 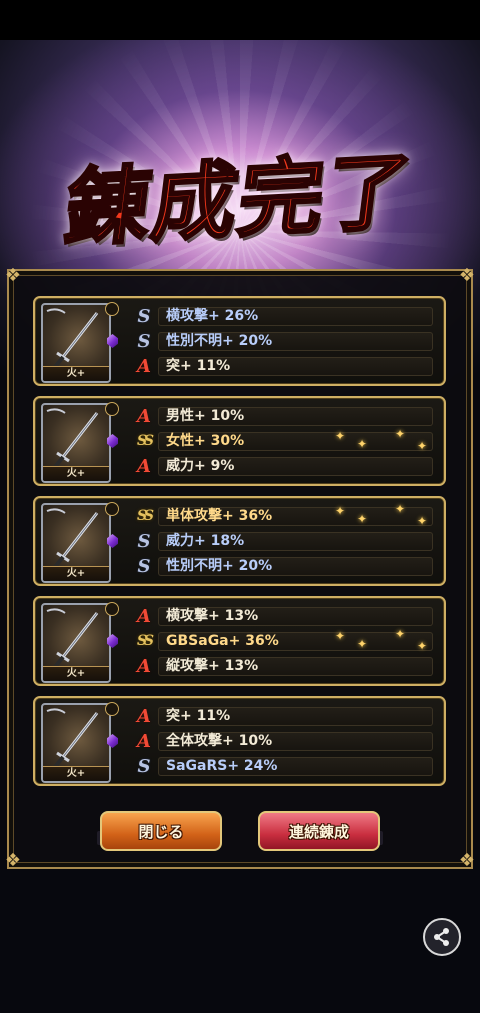 I want to click on result-card: 火+ A 横攻撃+ 13% SS GBSaGa+ 36% A 縦攻撃+ 13% ✦ ✦ ✦ ✦, so click(x=239, y=641).